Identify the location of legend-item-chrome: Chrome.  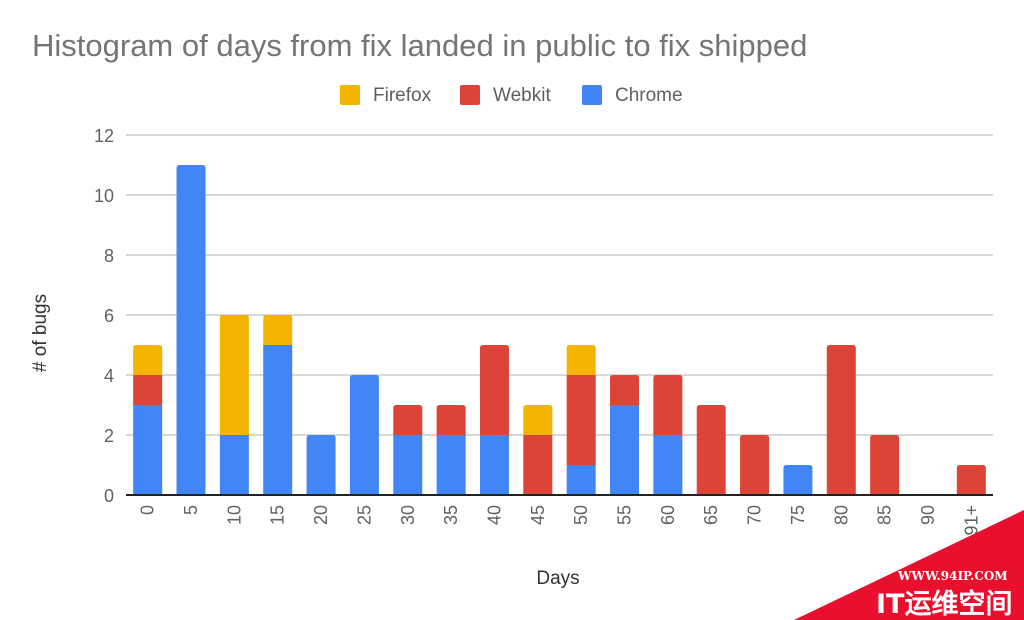
(632, 95).